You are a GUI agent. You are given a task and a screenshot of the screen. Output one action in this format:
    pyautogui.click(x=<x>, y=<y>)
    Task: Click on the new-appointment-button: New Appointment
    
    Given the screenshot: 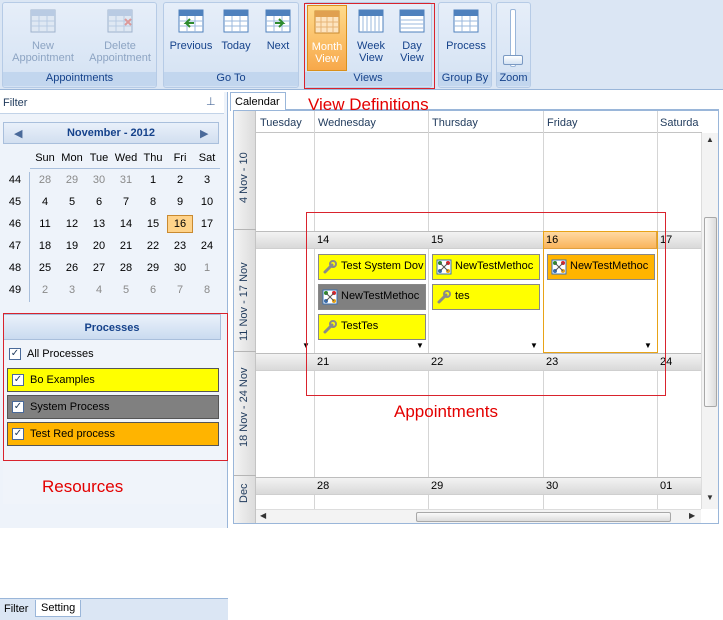 What is the action you would take?
    pyautogui.click(x=43, y=35)
    